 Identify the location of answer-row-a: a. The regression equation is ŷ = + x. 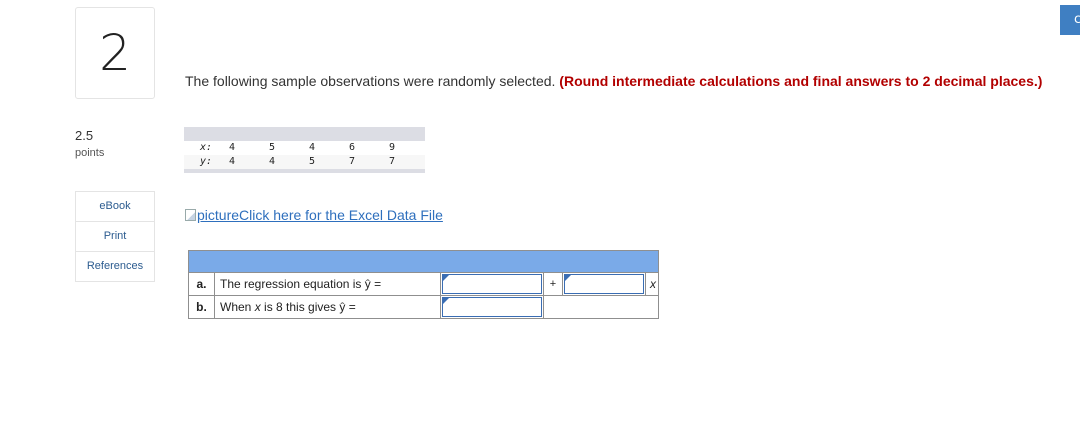
(423, 284).